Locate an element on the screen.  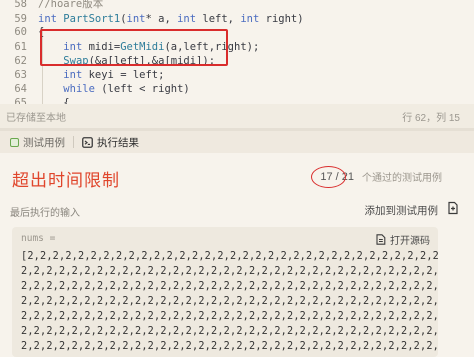
line-number: 62 is located at coordinates (20, 60).